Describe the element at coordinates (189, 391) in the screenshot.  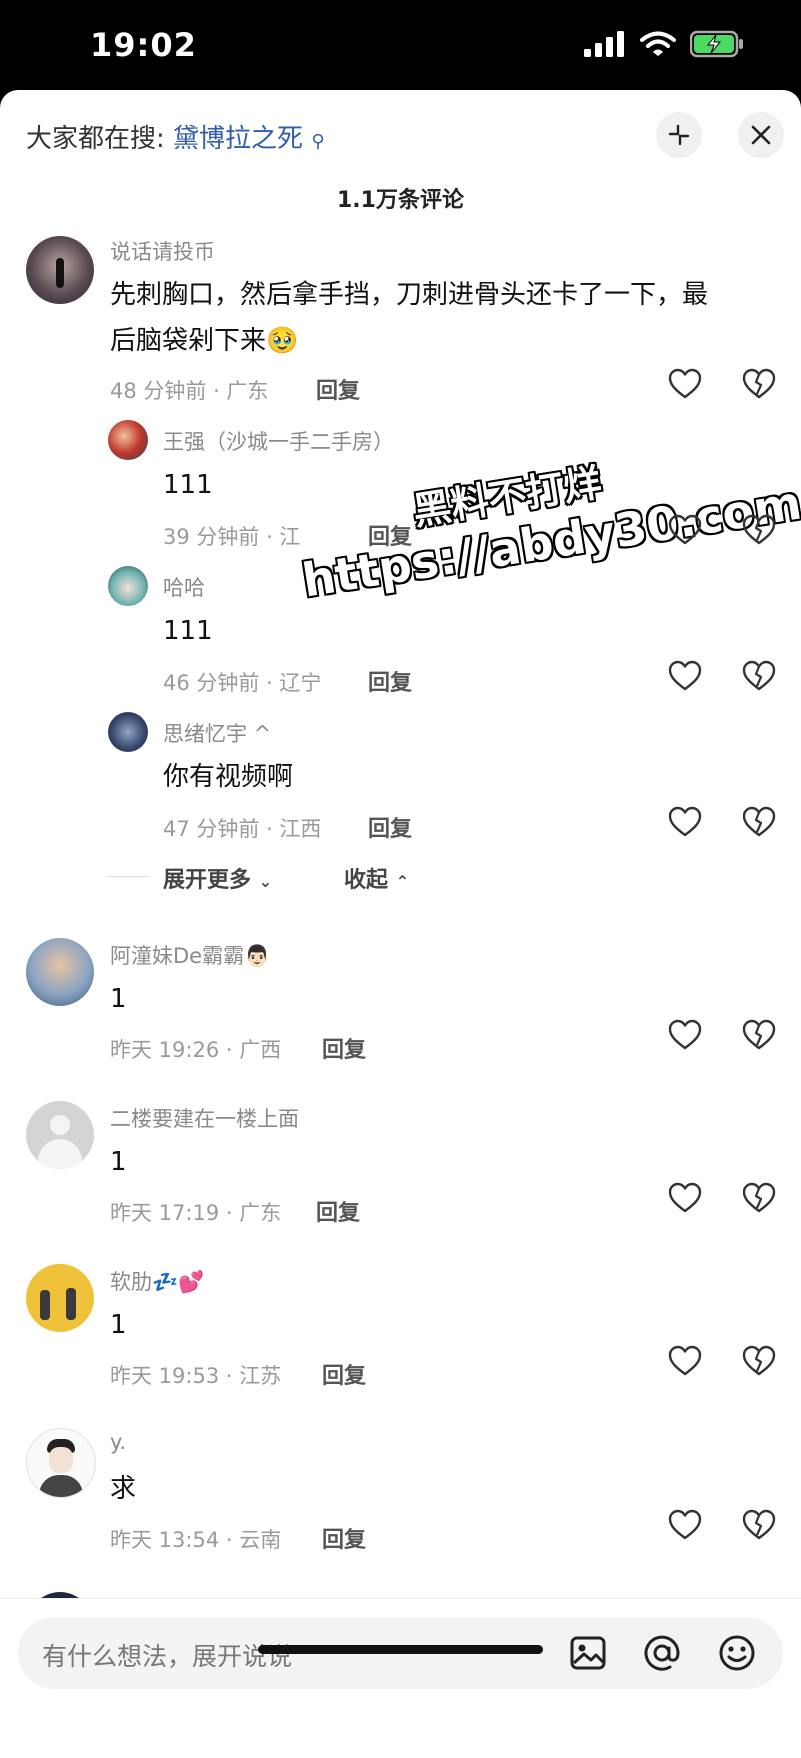
I see `comment-meta: 48 分钟前 · 广东` at that location.